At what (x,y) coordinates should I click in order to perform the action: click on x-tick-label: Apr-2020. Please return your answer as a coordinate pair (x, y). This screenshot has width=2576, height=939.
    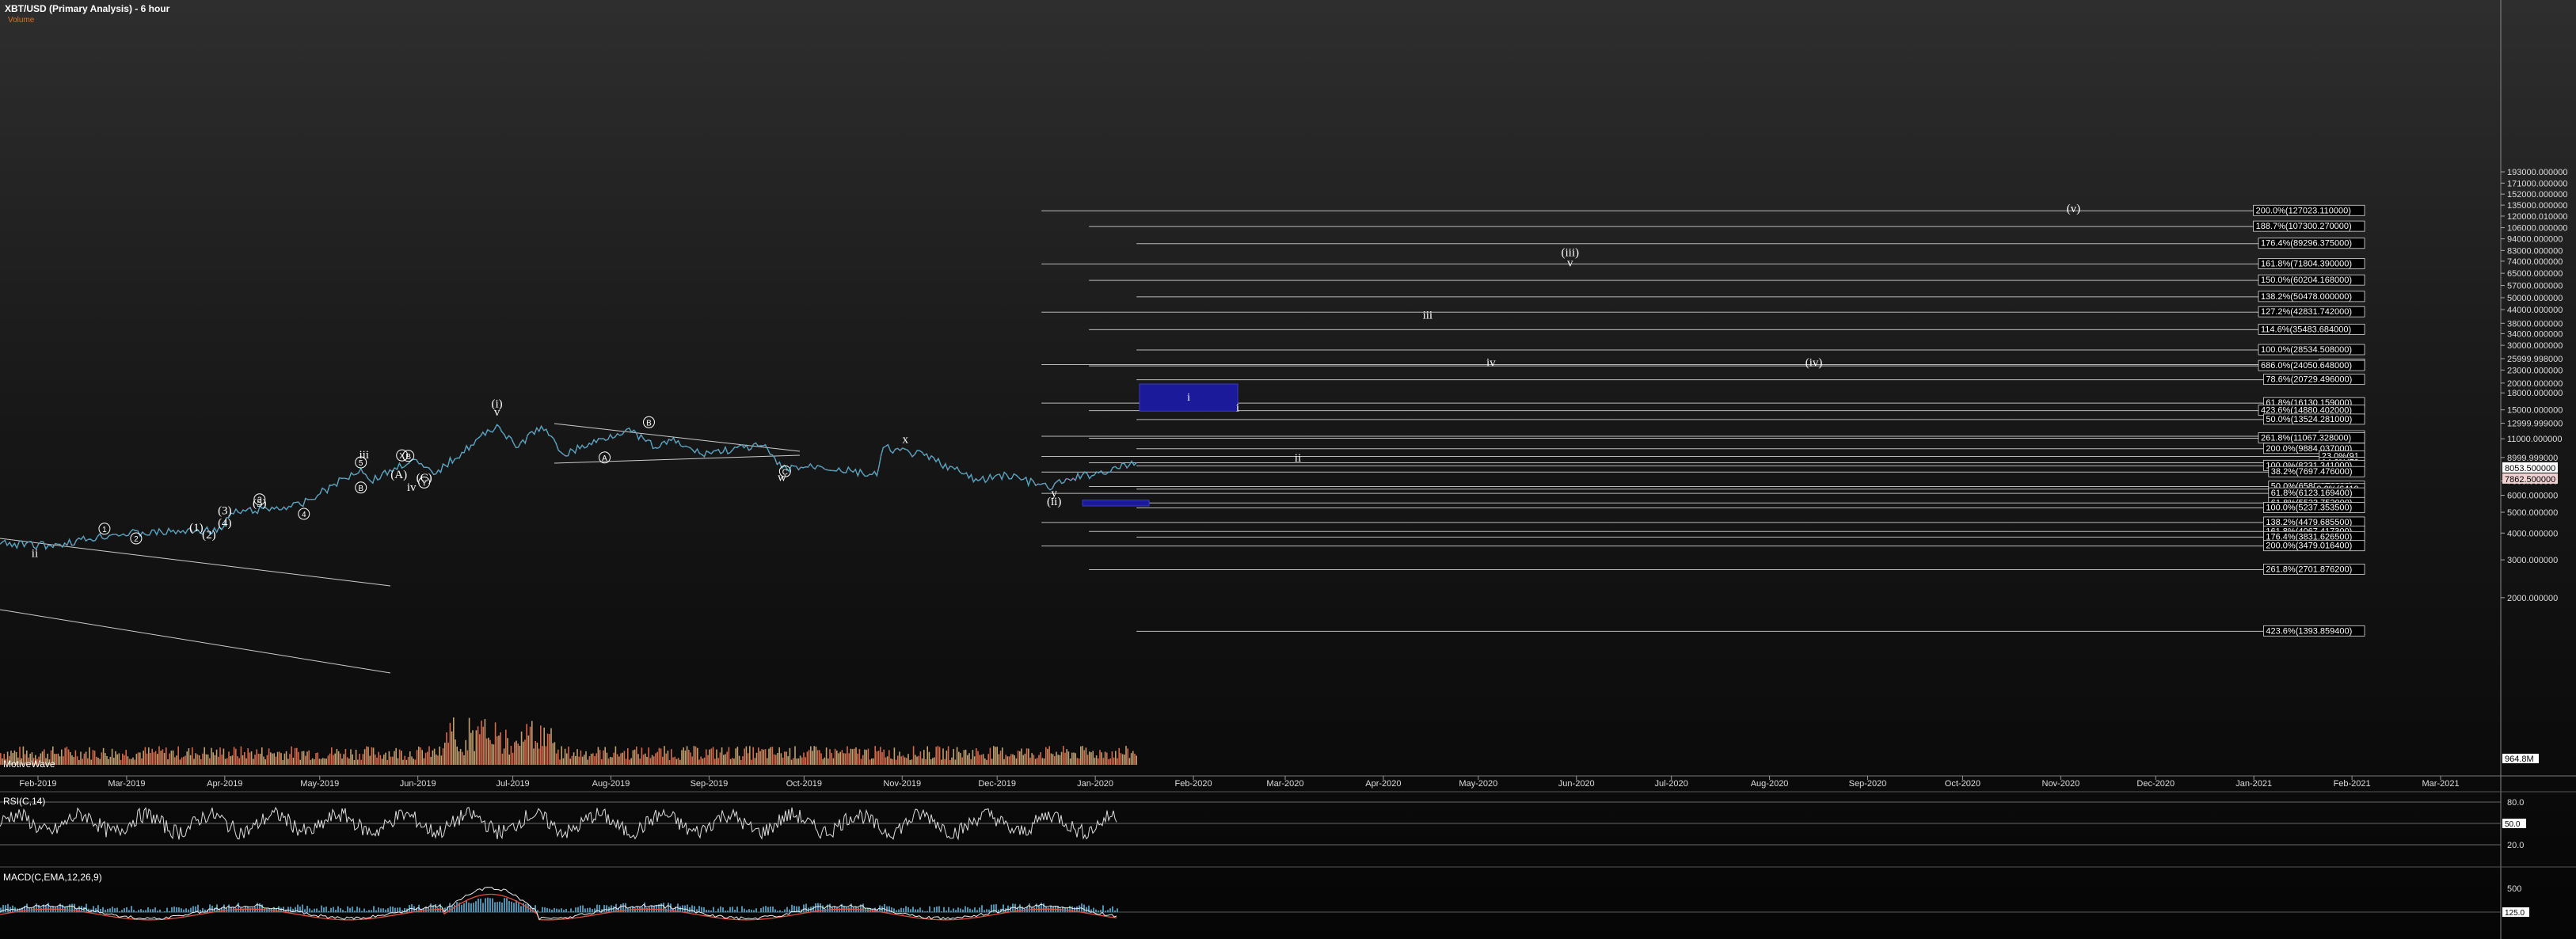
    Looking at the image, I should click on (1383, 784).